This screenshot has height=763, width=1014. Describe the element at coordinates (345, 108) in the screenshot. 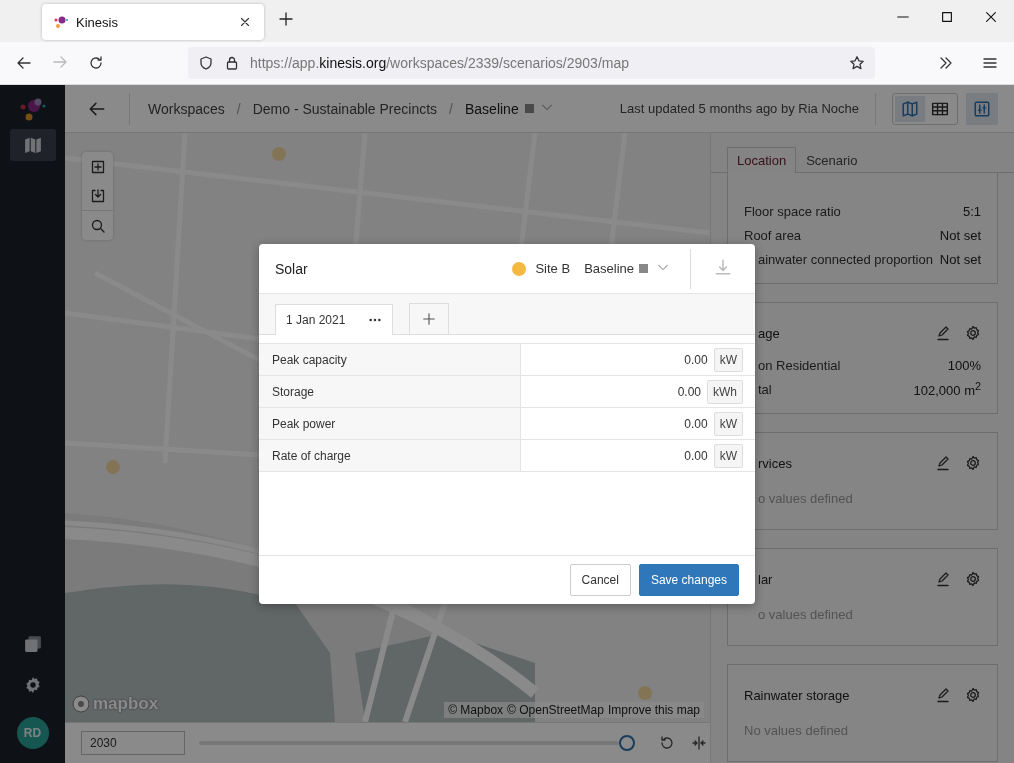

I see `breadcrumb-link: Demo - Sustainable Precincts` at that location.